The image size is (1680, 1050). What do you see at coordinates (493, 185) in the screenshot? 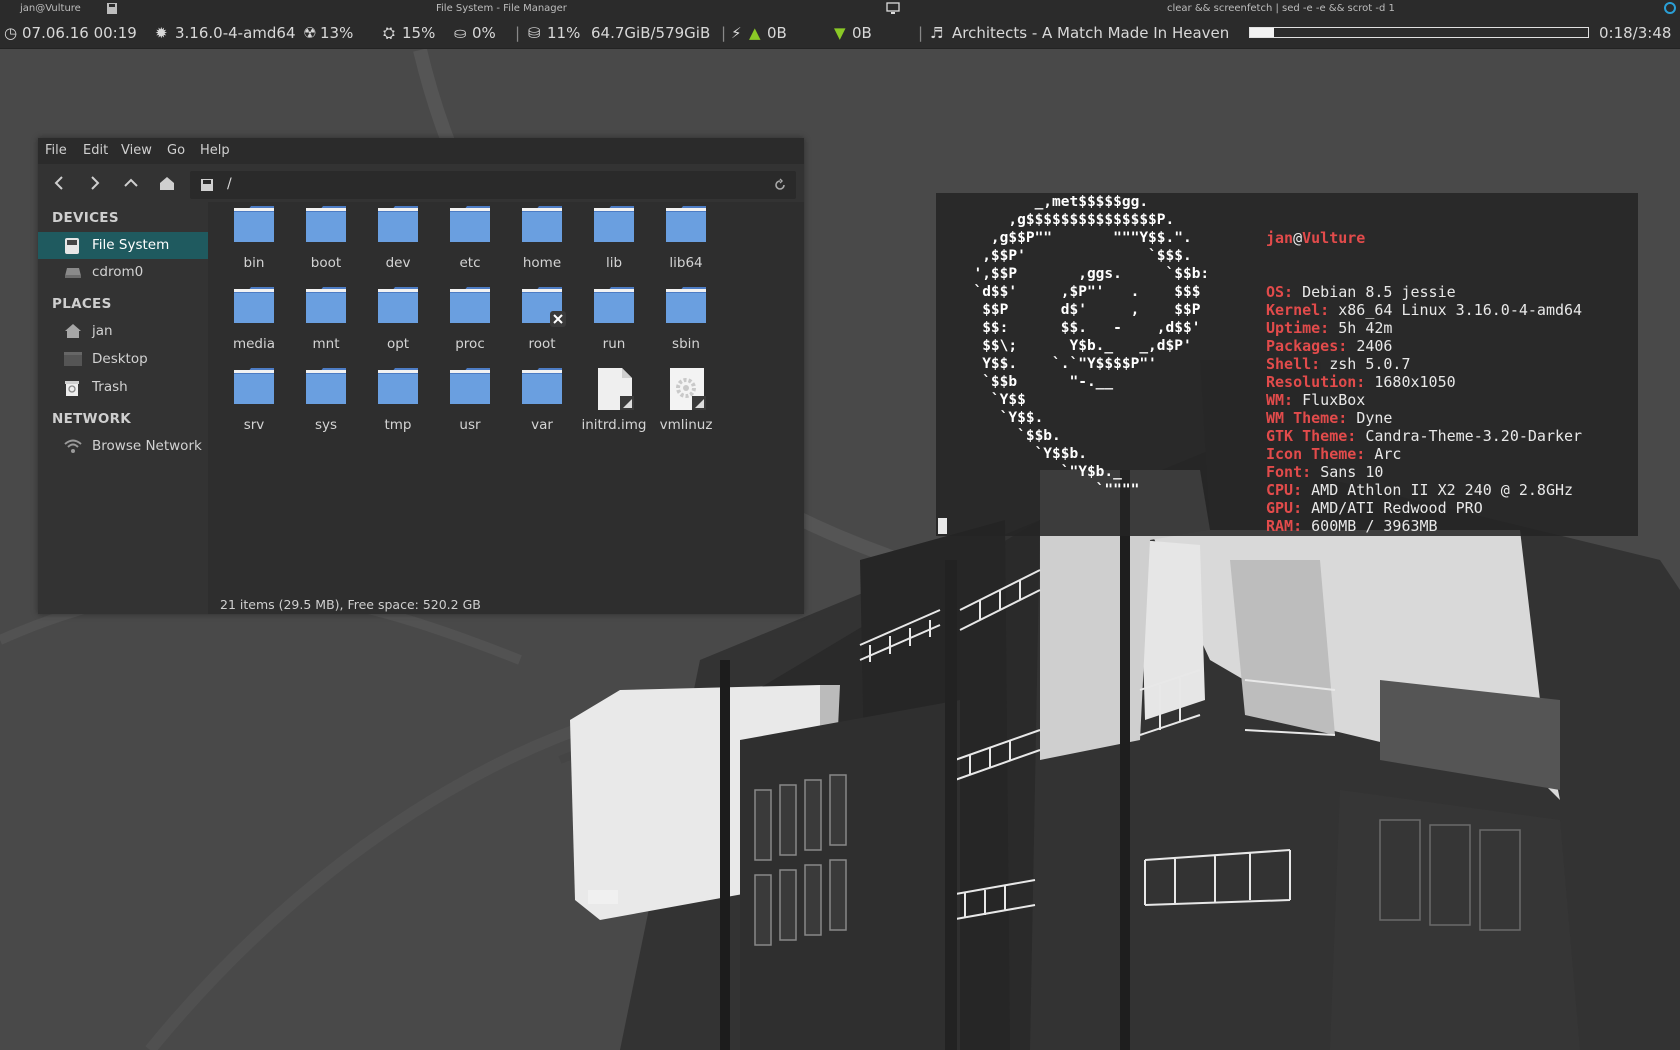
I see `location-bar: /` at bounding box center [493, 185].